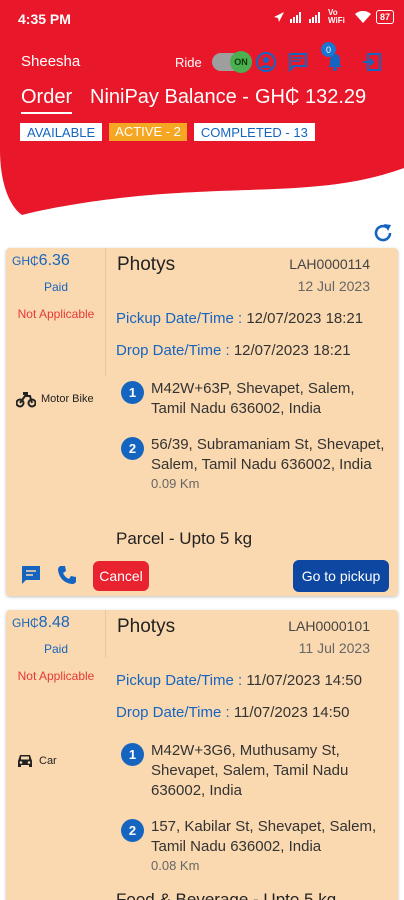 This screenshot has height=900, width=404. What do you see at coordinates (41, 260) in the screenshot?
I see `order-price: GH₵6.36` at bounding box center [41, 260].